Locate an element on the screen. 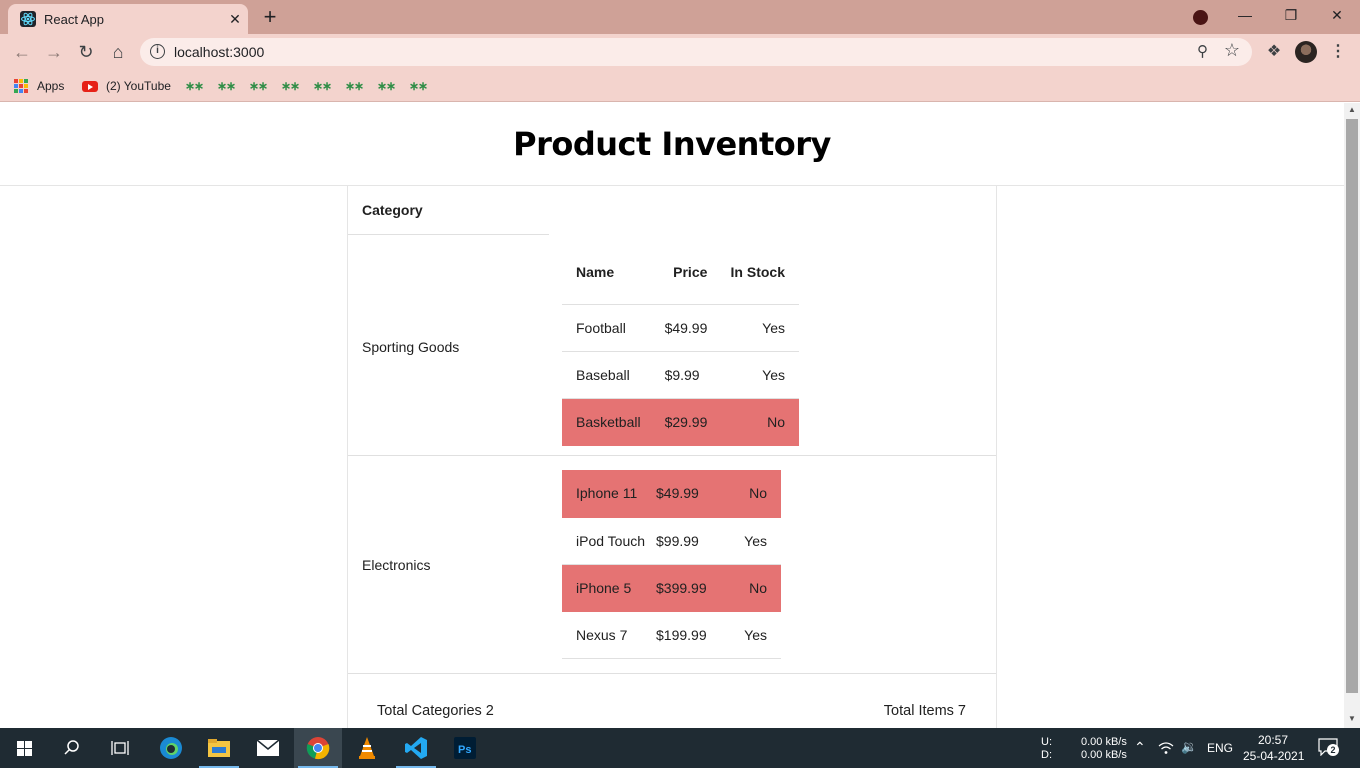 Image resolution: width=1360 pixels, height=768 pixels. product-row: iPod Touch $99.99 Yes is located at coordinates (671, 541).